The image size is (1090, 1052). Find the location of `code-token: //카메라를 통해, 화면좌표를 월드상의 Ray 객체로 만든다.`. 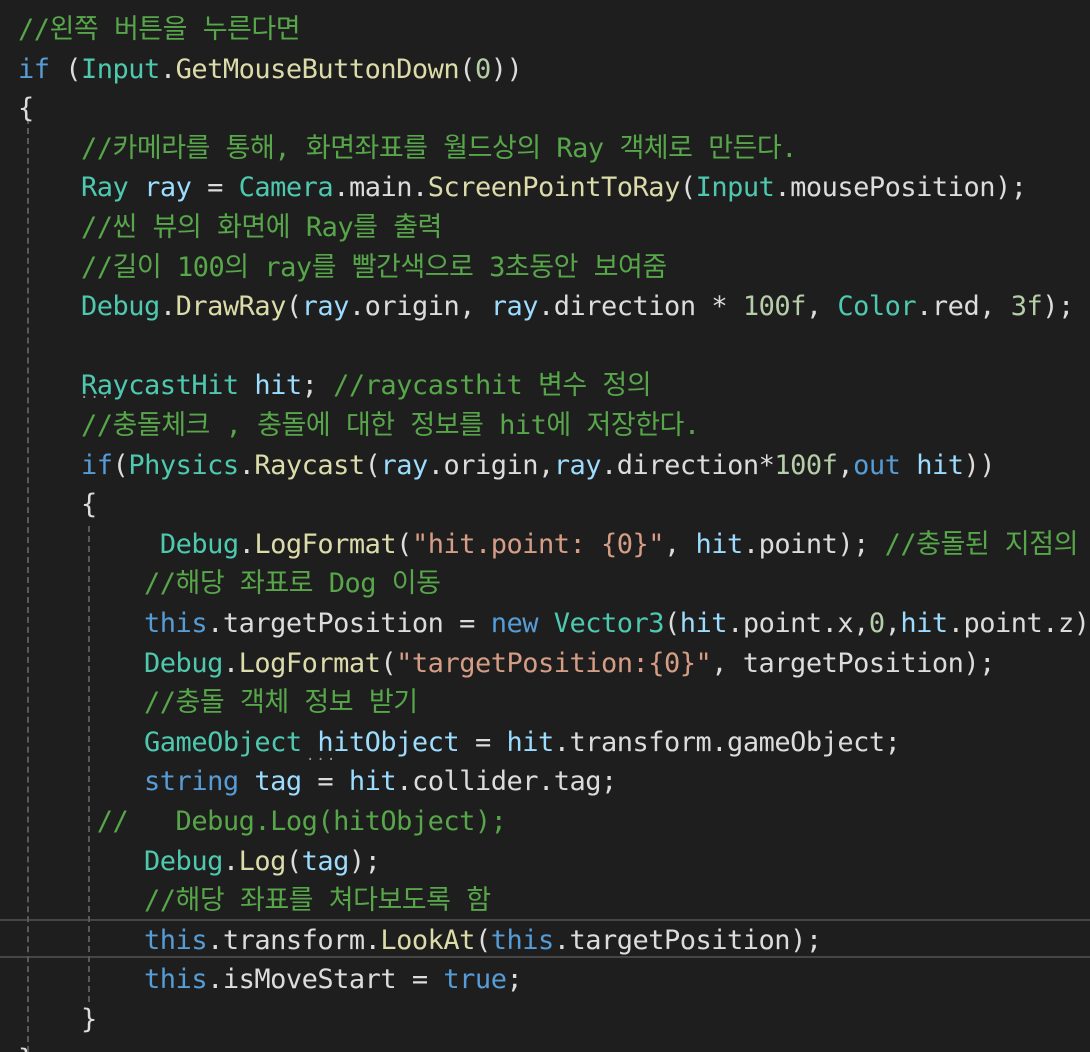

code-token: //카메라를 통해, 화면좌표를 월드상의 Ray 객체로 만든다. is located at coordinates (439, 148).